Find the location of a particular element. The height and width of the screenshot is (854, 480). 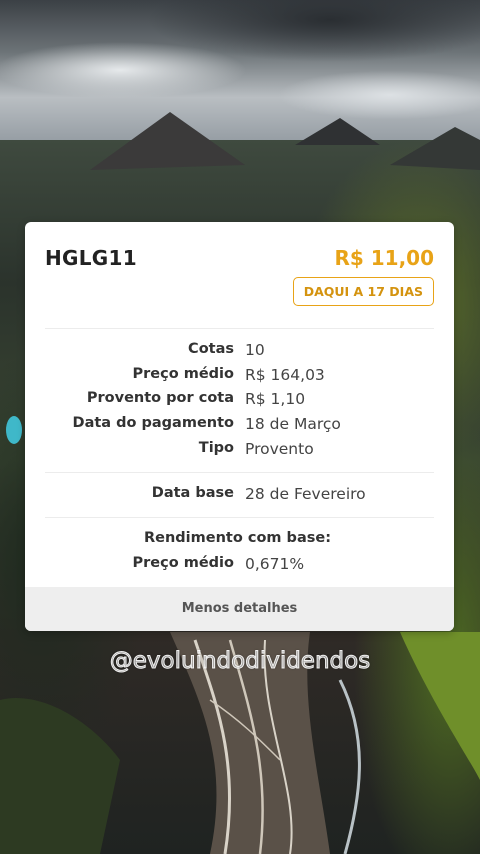

yield-heading-row: Rendimento com base: is located at coordinates (239, 542).